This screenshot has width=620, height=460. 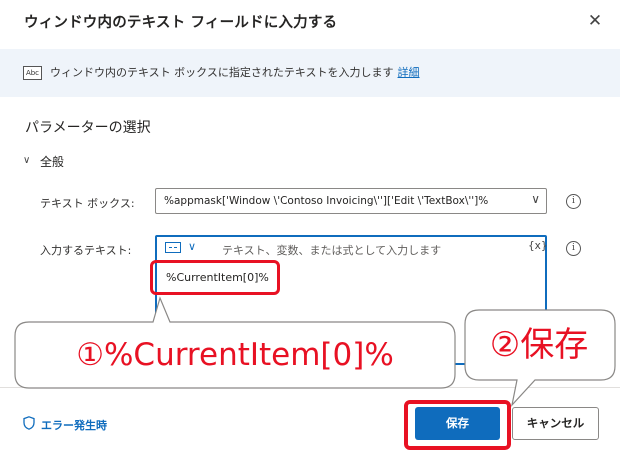 I want to click on callout-step-1: ①%CurrentItem[0]%, so click(x=235, y=355).